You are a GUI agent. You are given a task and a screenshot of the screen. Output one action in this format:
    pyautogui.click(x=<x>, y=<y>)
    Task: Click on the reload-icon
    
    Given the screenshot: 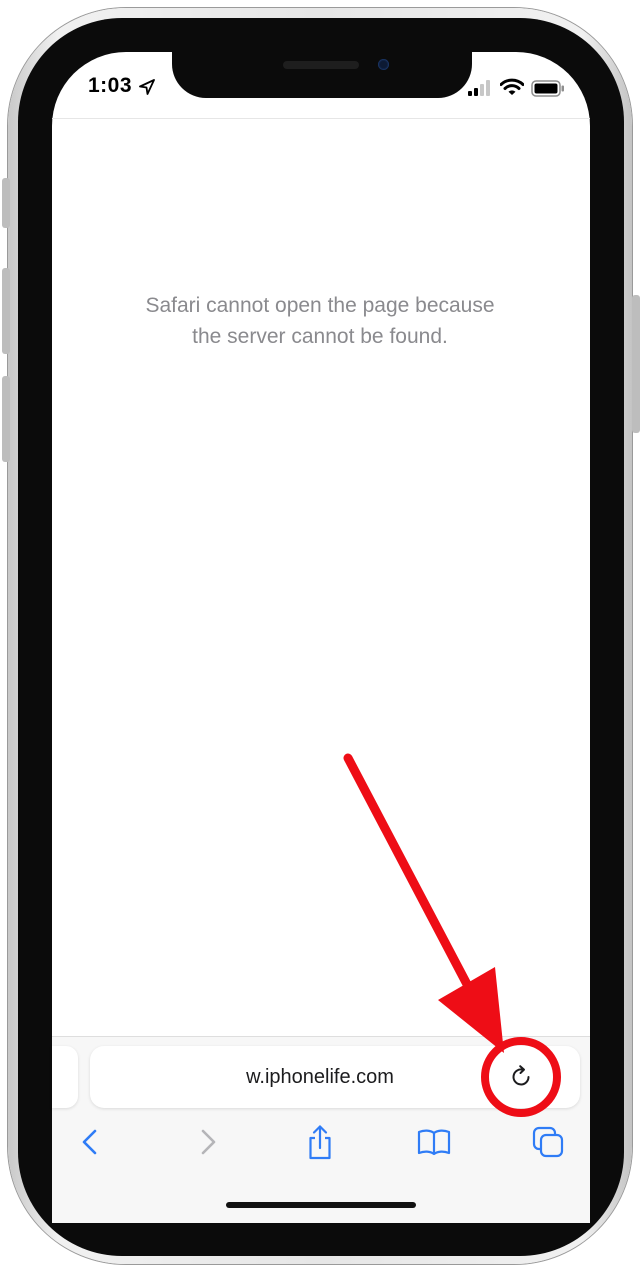 What is the action you would take?
    pyautogui.click(x=521, y=1077)
    